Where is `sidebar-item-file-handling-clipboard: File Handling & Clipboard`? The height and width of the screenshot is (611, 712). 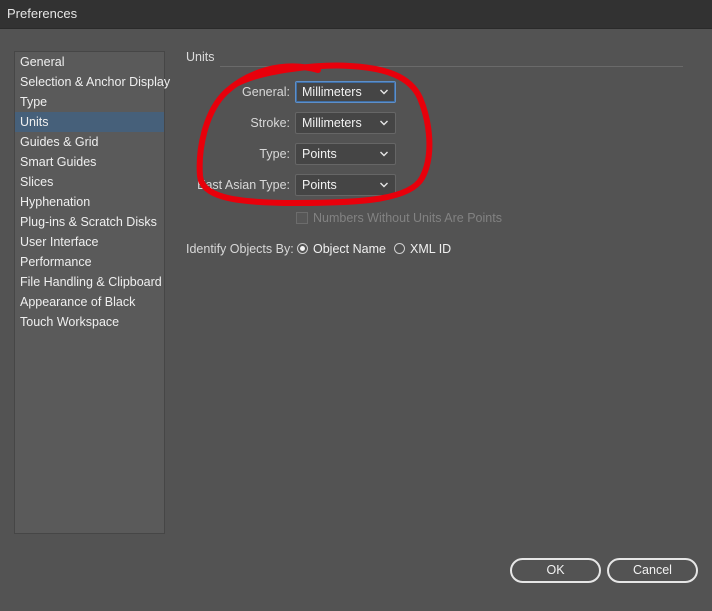 sidebar-item-file-handling-clipboard: File Handling & Clipboard is located at coordinates (89, 282).